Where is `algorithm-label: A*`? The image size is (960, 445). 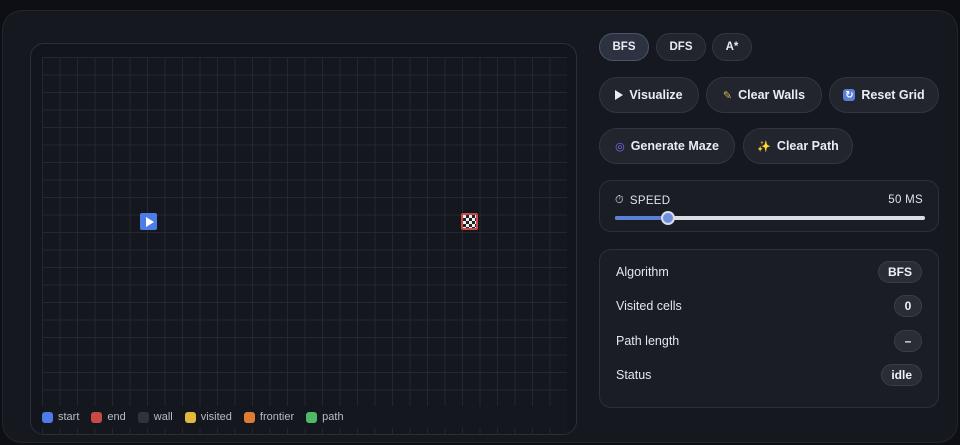 algorithm-label: A* is located at coordinates (732, 47).